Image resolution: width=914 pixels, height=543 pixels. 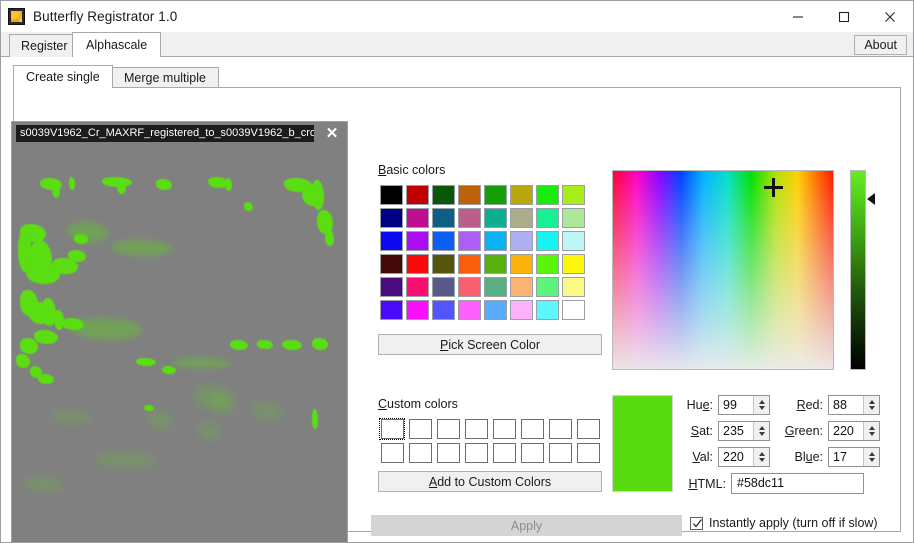 I want to click on blue-stepper, so click(x=871, y=457).